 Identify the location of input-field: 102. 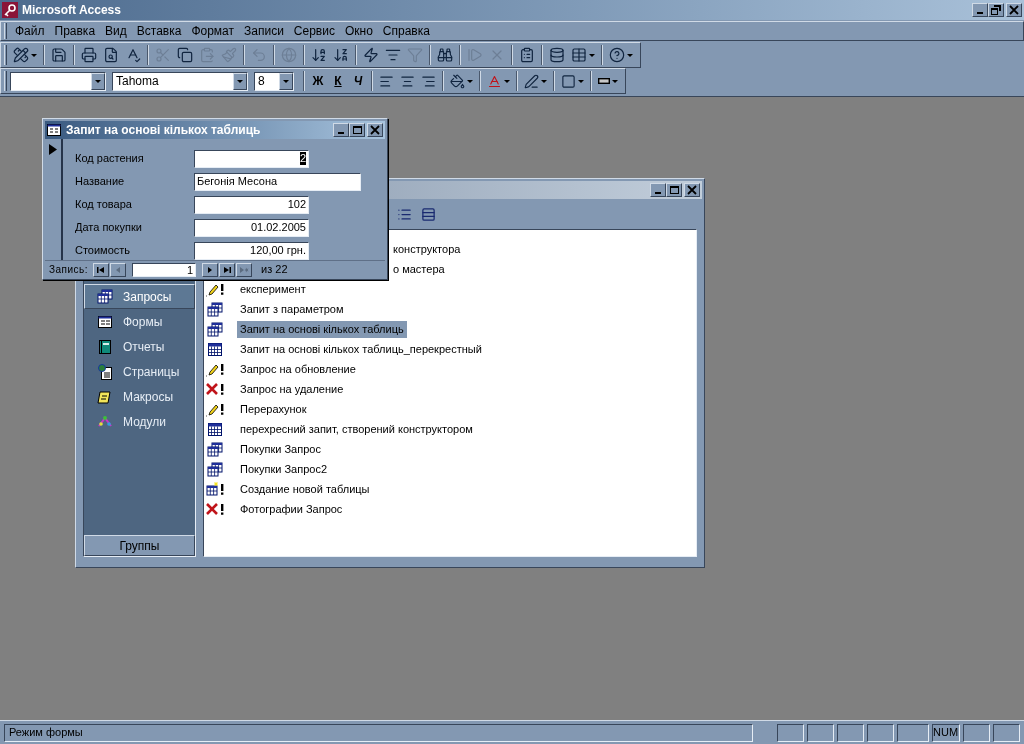
(251, 204).